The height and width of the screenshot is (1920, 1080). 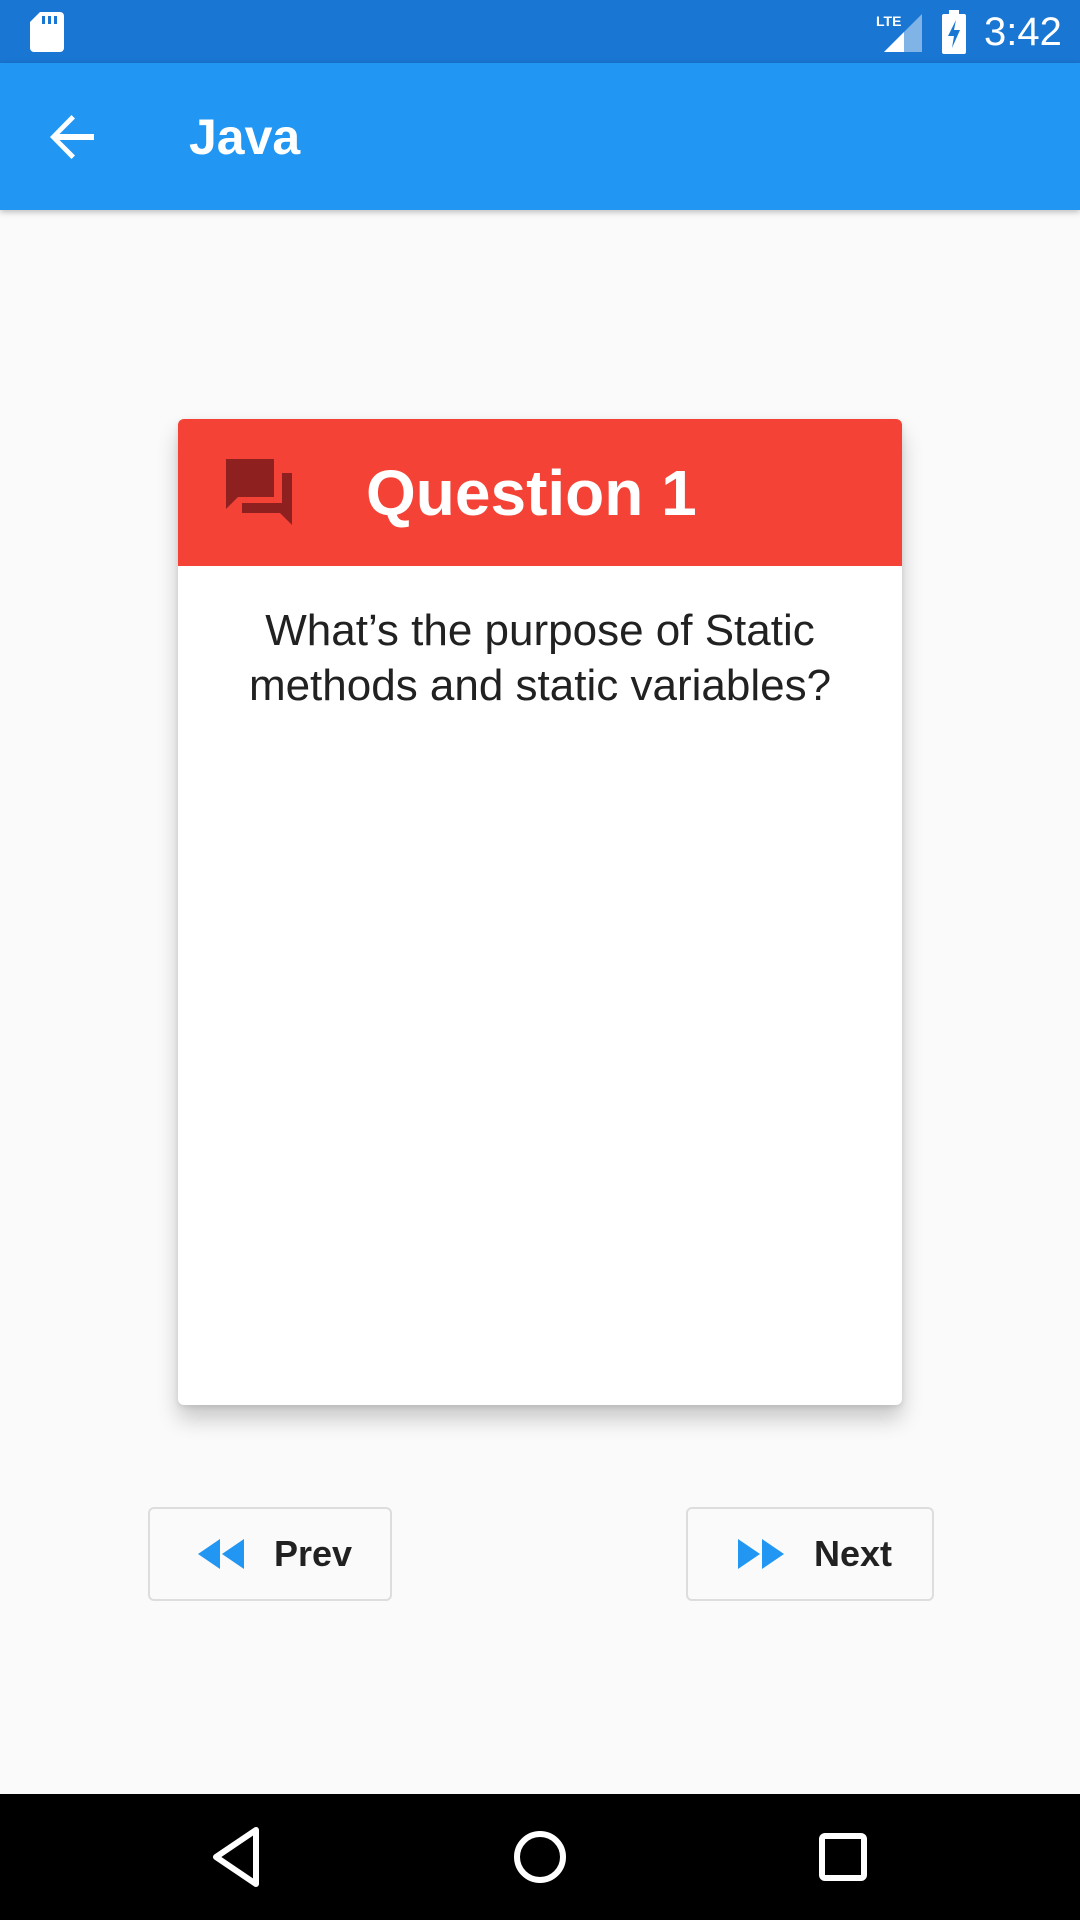 I want to click on arrow-back-icon, so click(x=72, y=137).